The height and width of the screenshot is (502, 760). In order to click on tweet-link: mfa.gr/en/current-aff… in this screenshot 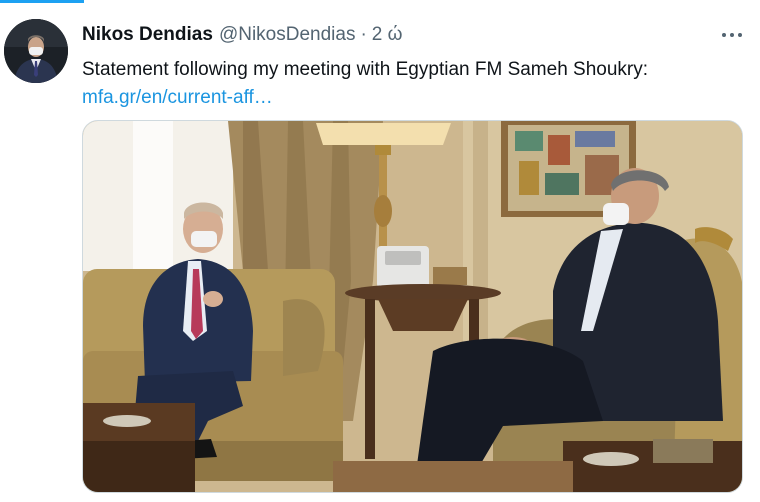, I will do `click(177, 97)`.